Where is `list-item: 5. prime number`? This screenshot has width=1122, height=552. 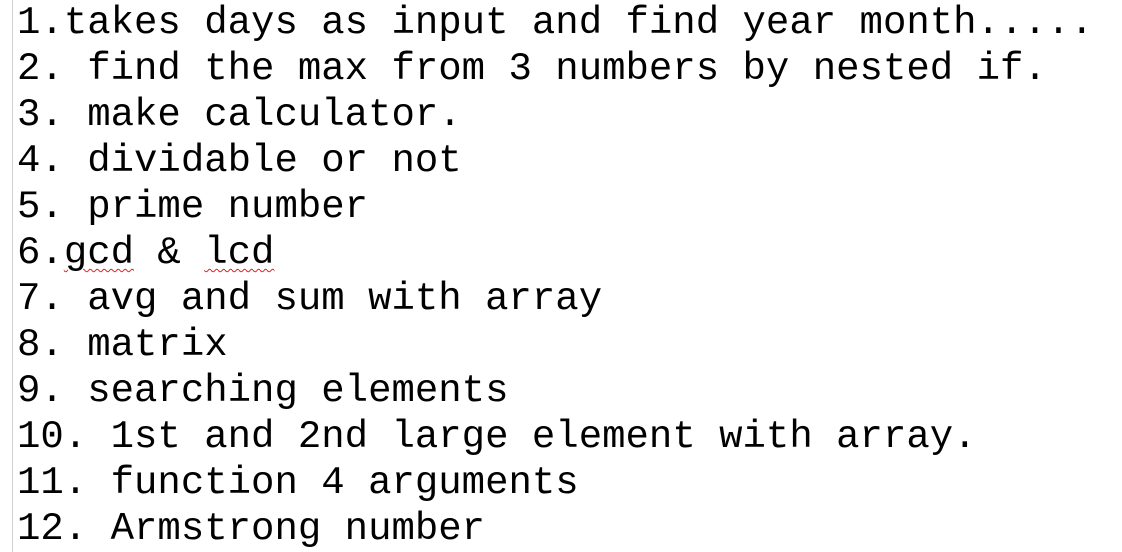
list-item: 5. prime number is located at coordinates (555, 207).